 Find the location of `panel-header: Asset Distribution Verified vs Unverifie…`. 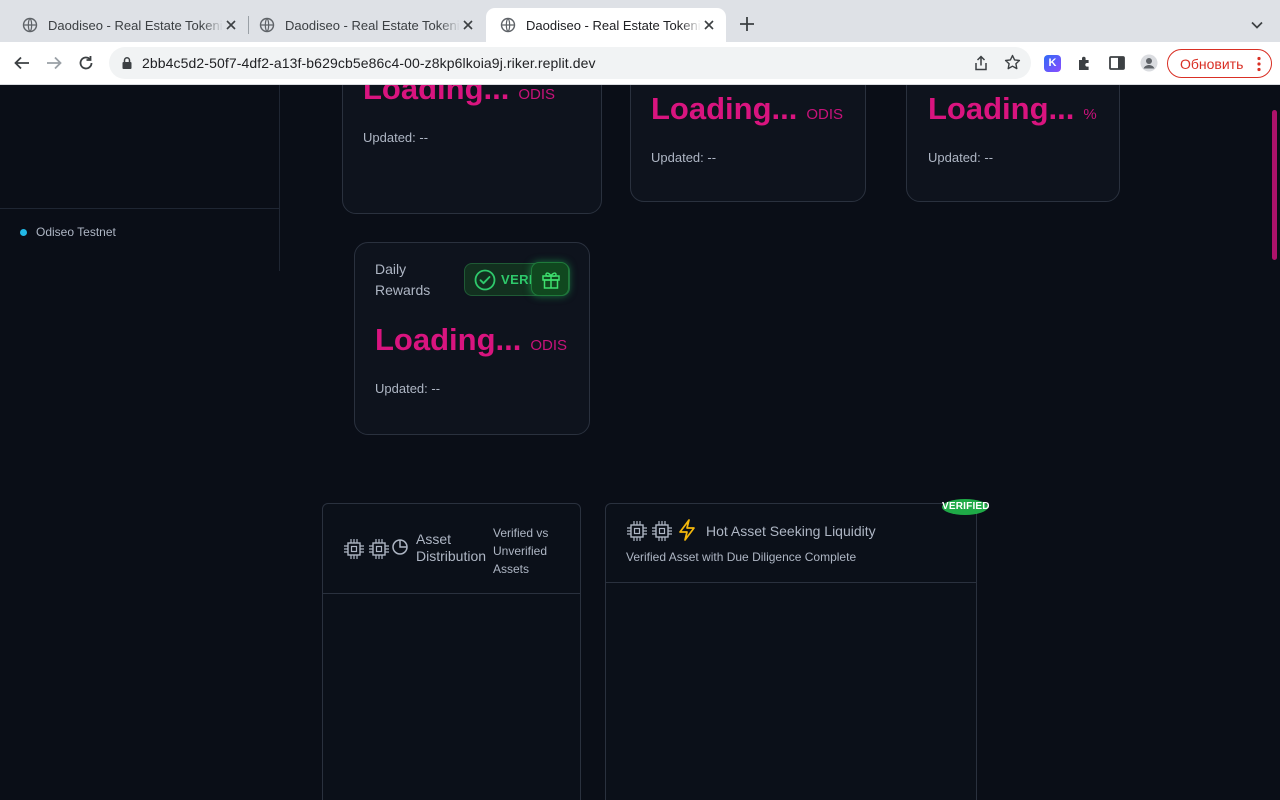

panel-header: Asset Distribution Verified vs Unverifie… is located at coordinates (451, 549).